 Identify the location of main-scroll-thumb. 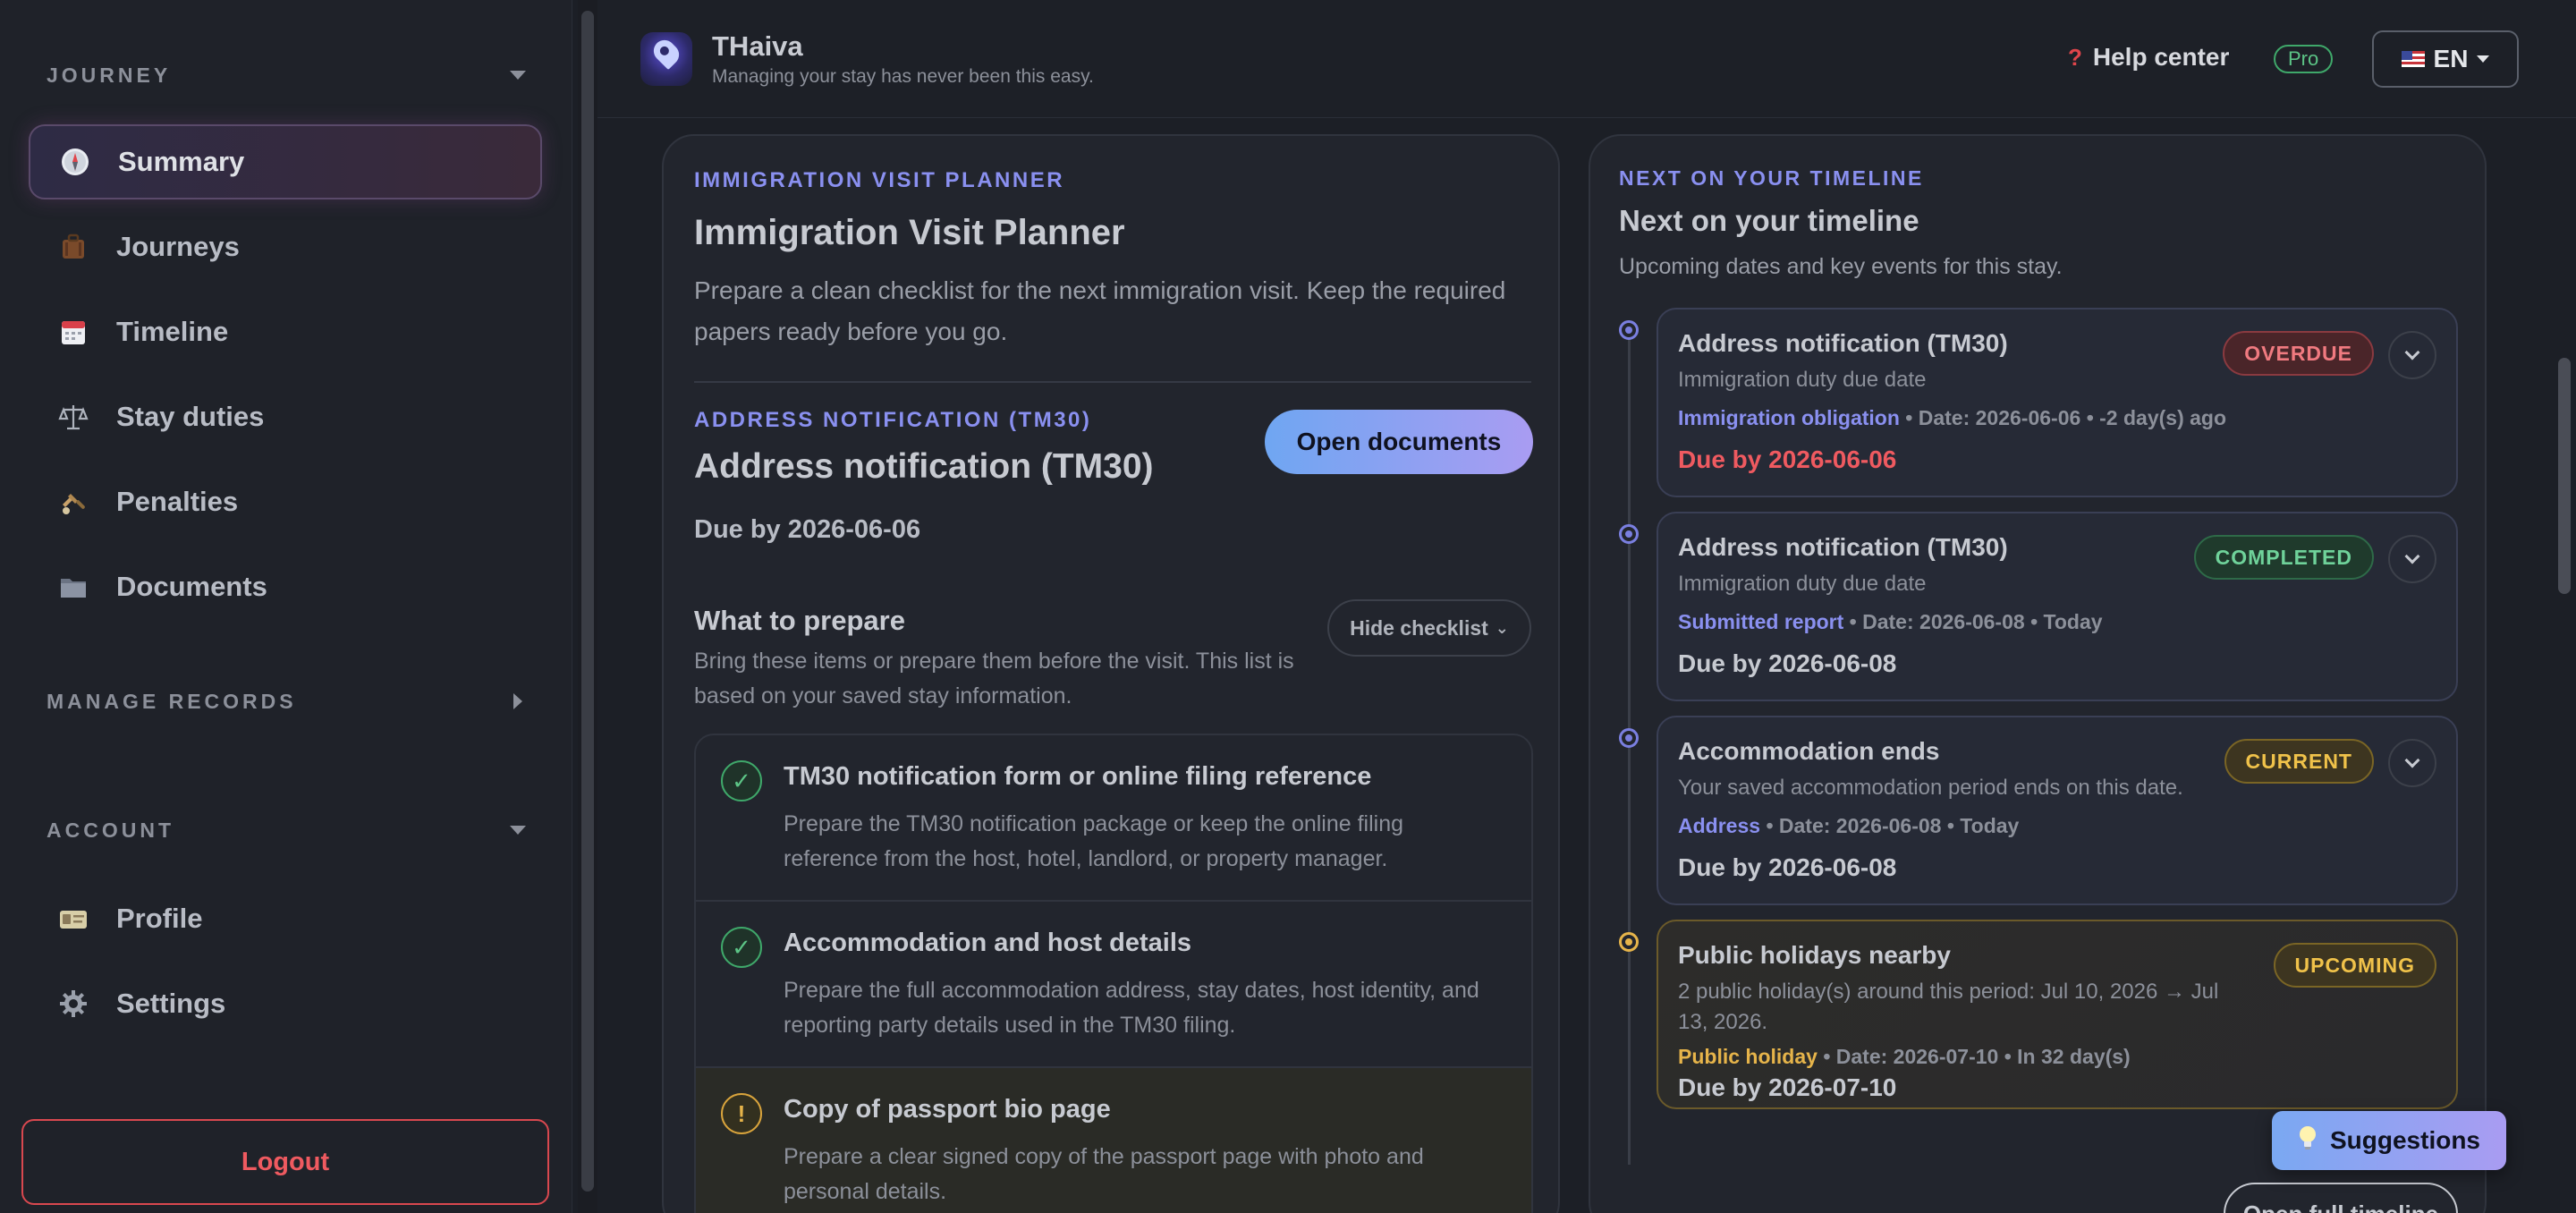
(2564, 476).